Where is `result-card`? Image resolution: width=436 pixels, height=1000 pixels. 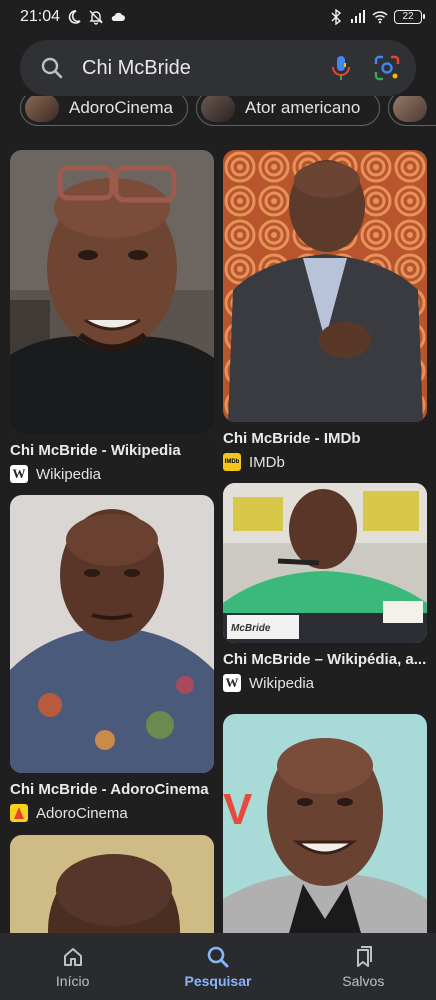 result-card is located at coordinates (112, 884).